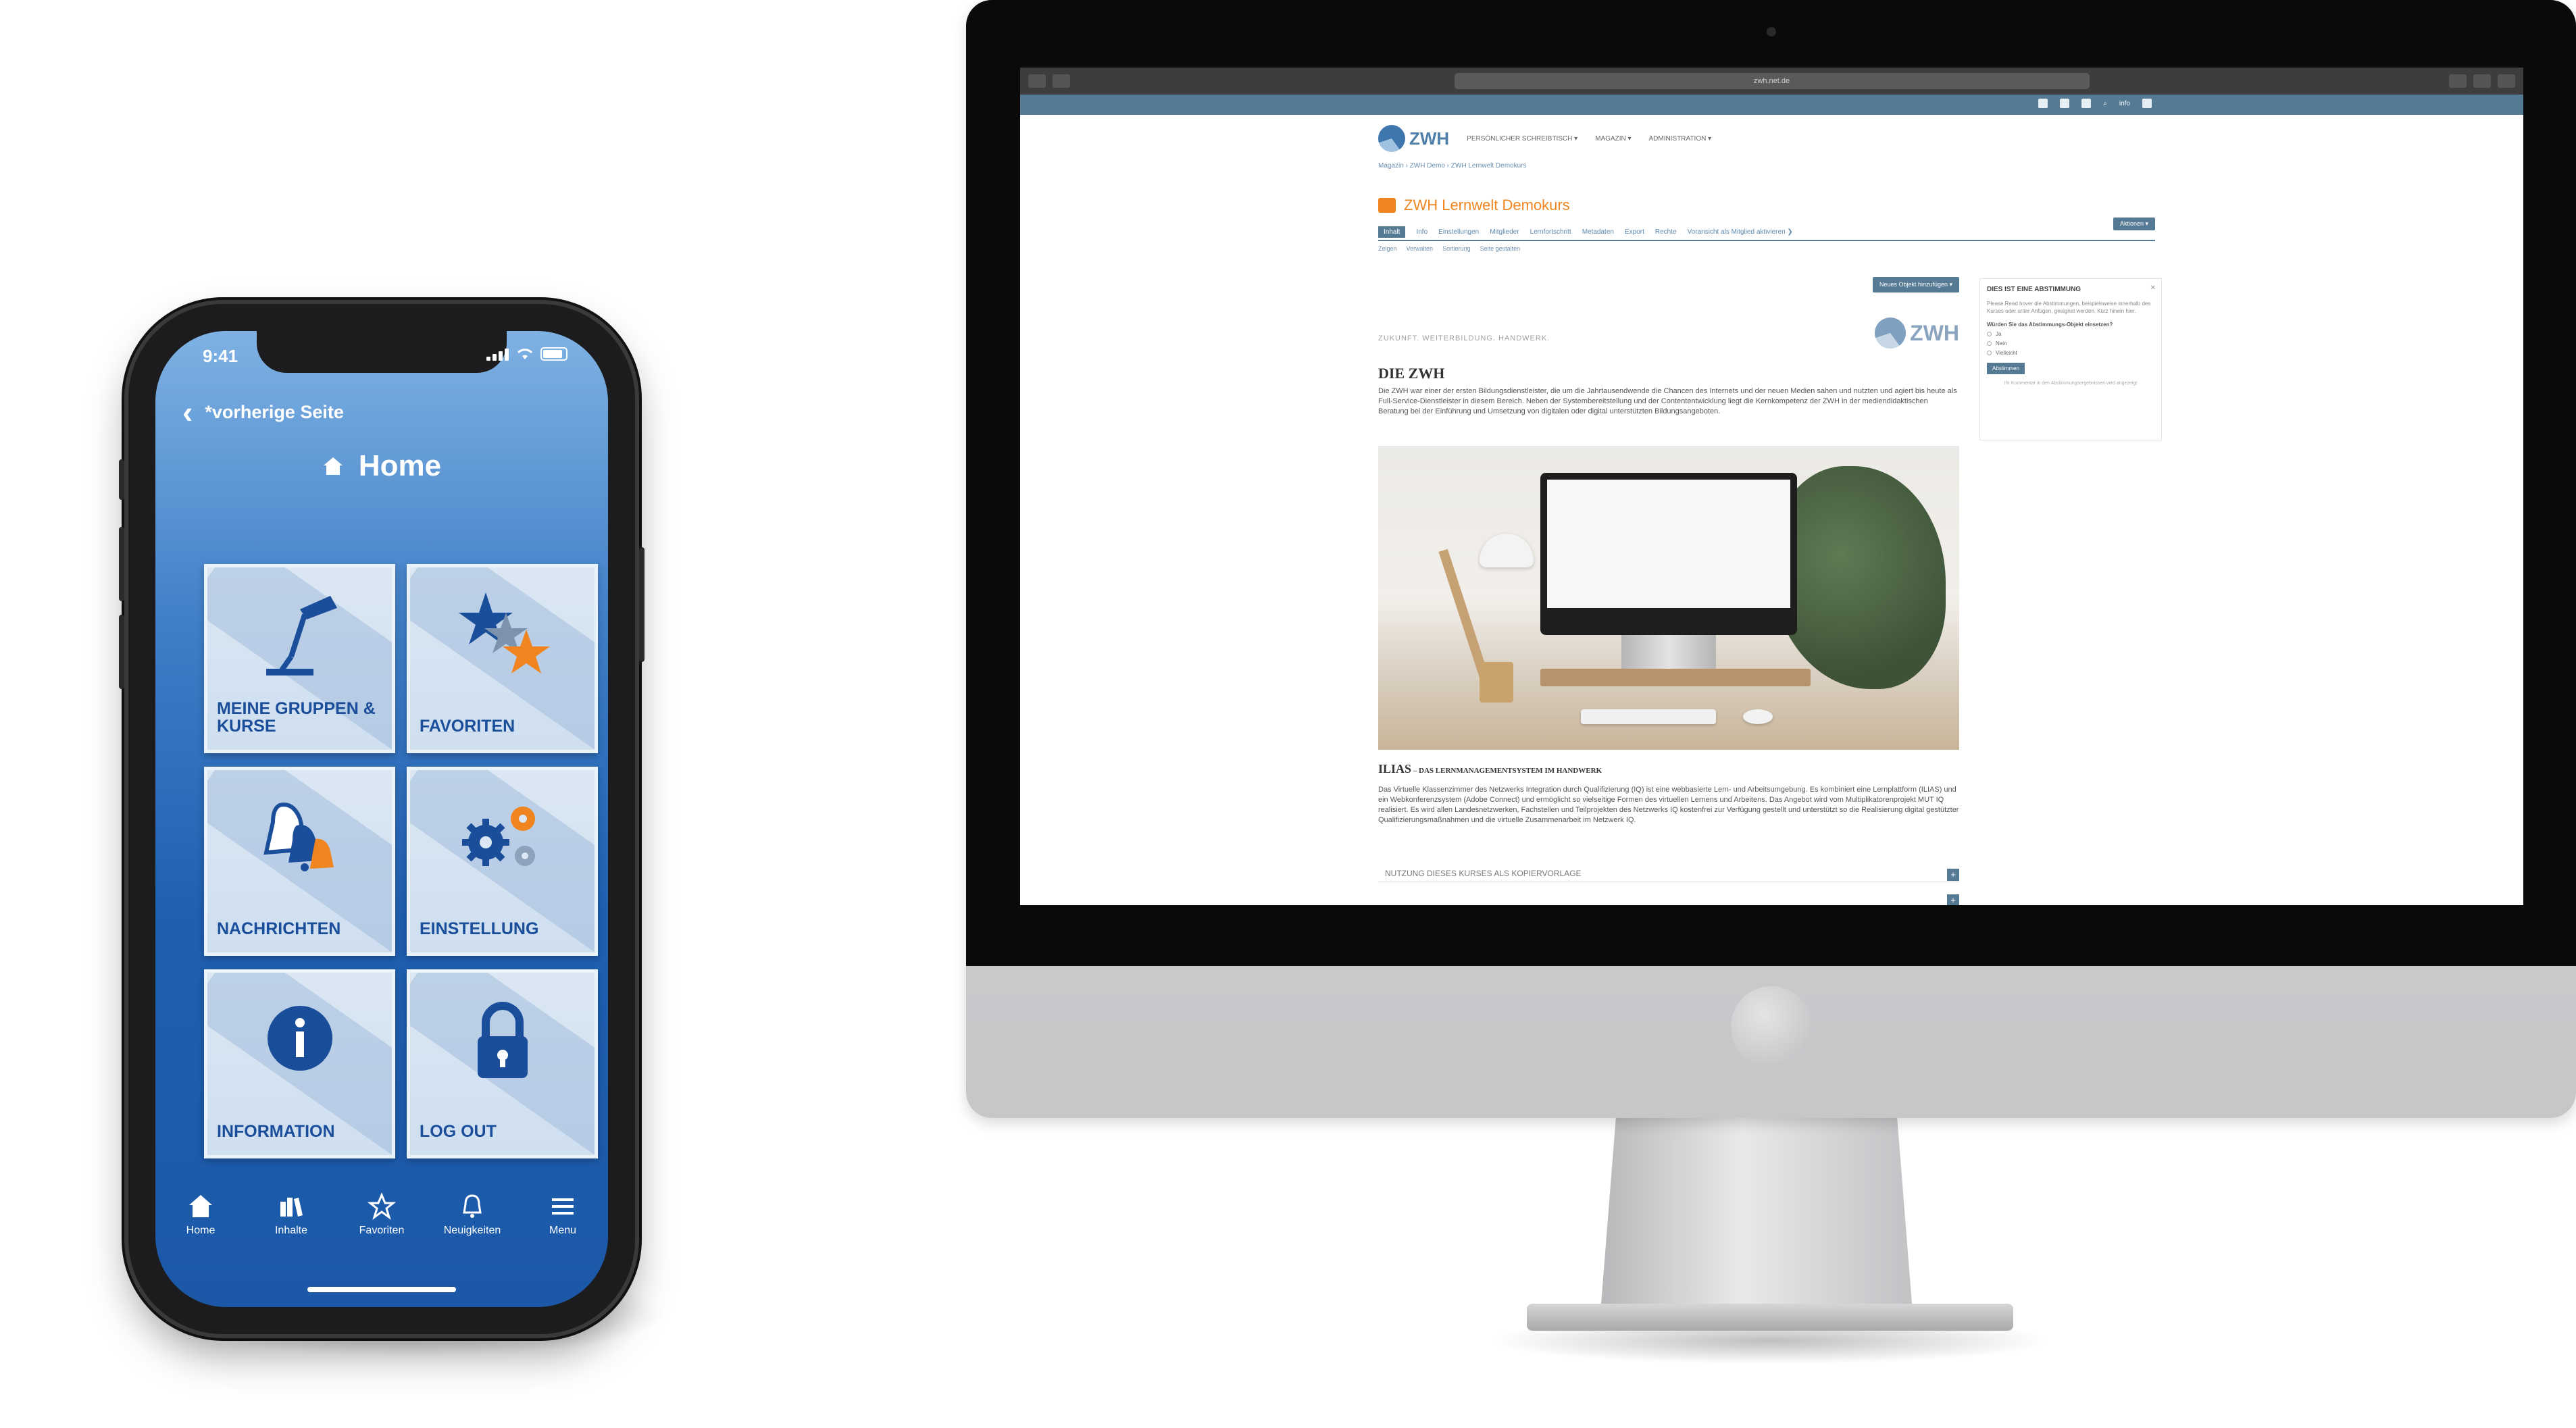 The height and width of the screenshot is (1428, 2576). I want to click on camera, so click(1771, 31).